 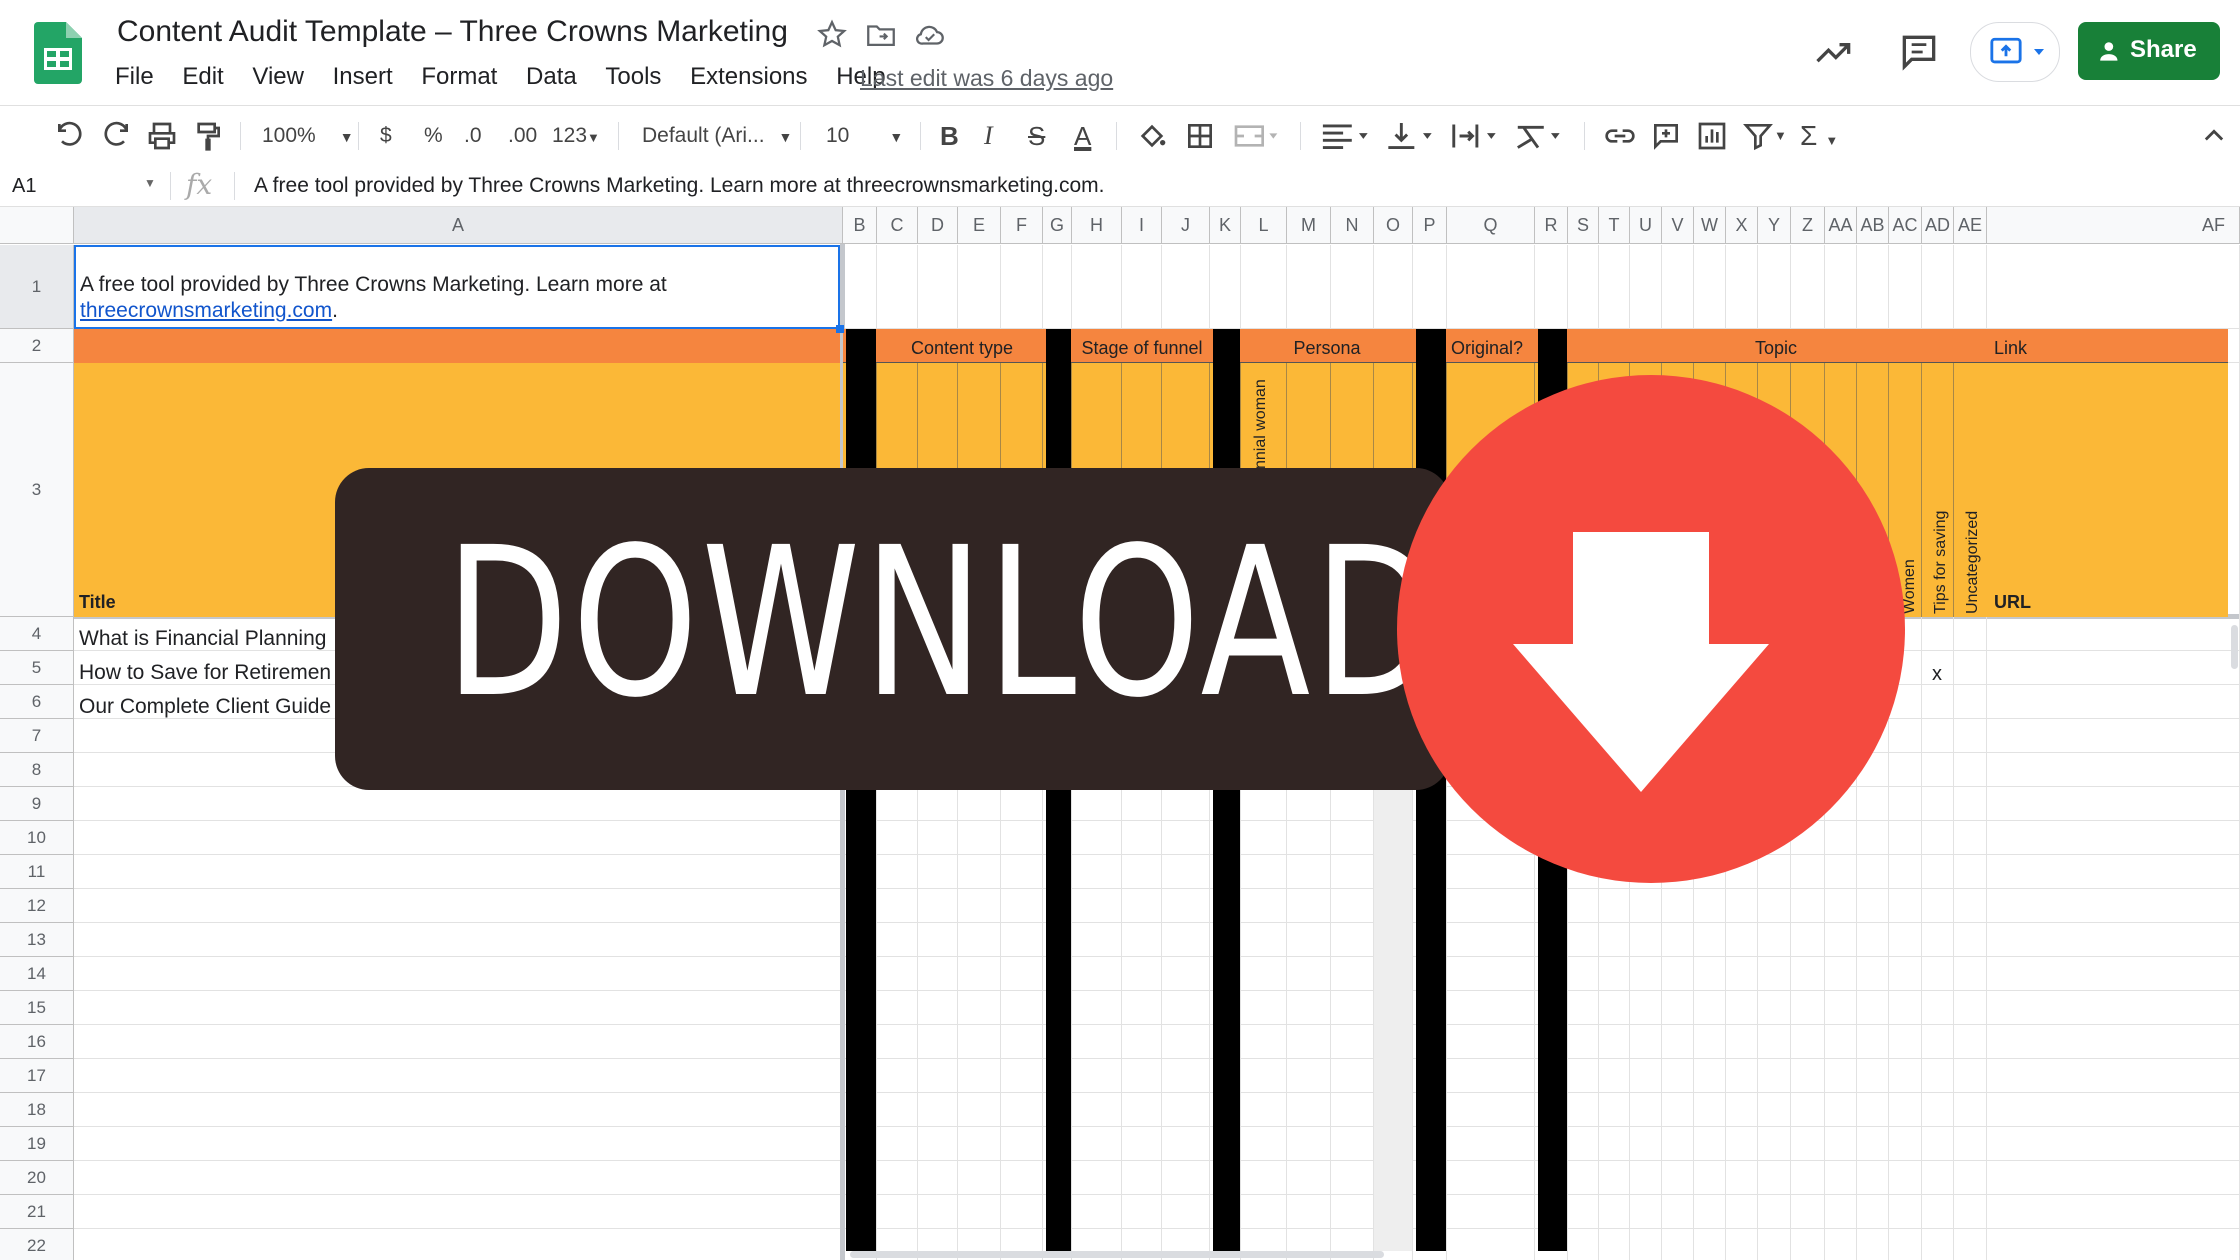 I want to click on decrease-decimal-button: .0, so click(x=473, y=136).